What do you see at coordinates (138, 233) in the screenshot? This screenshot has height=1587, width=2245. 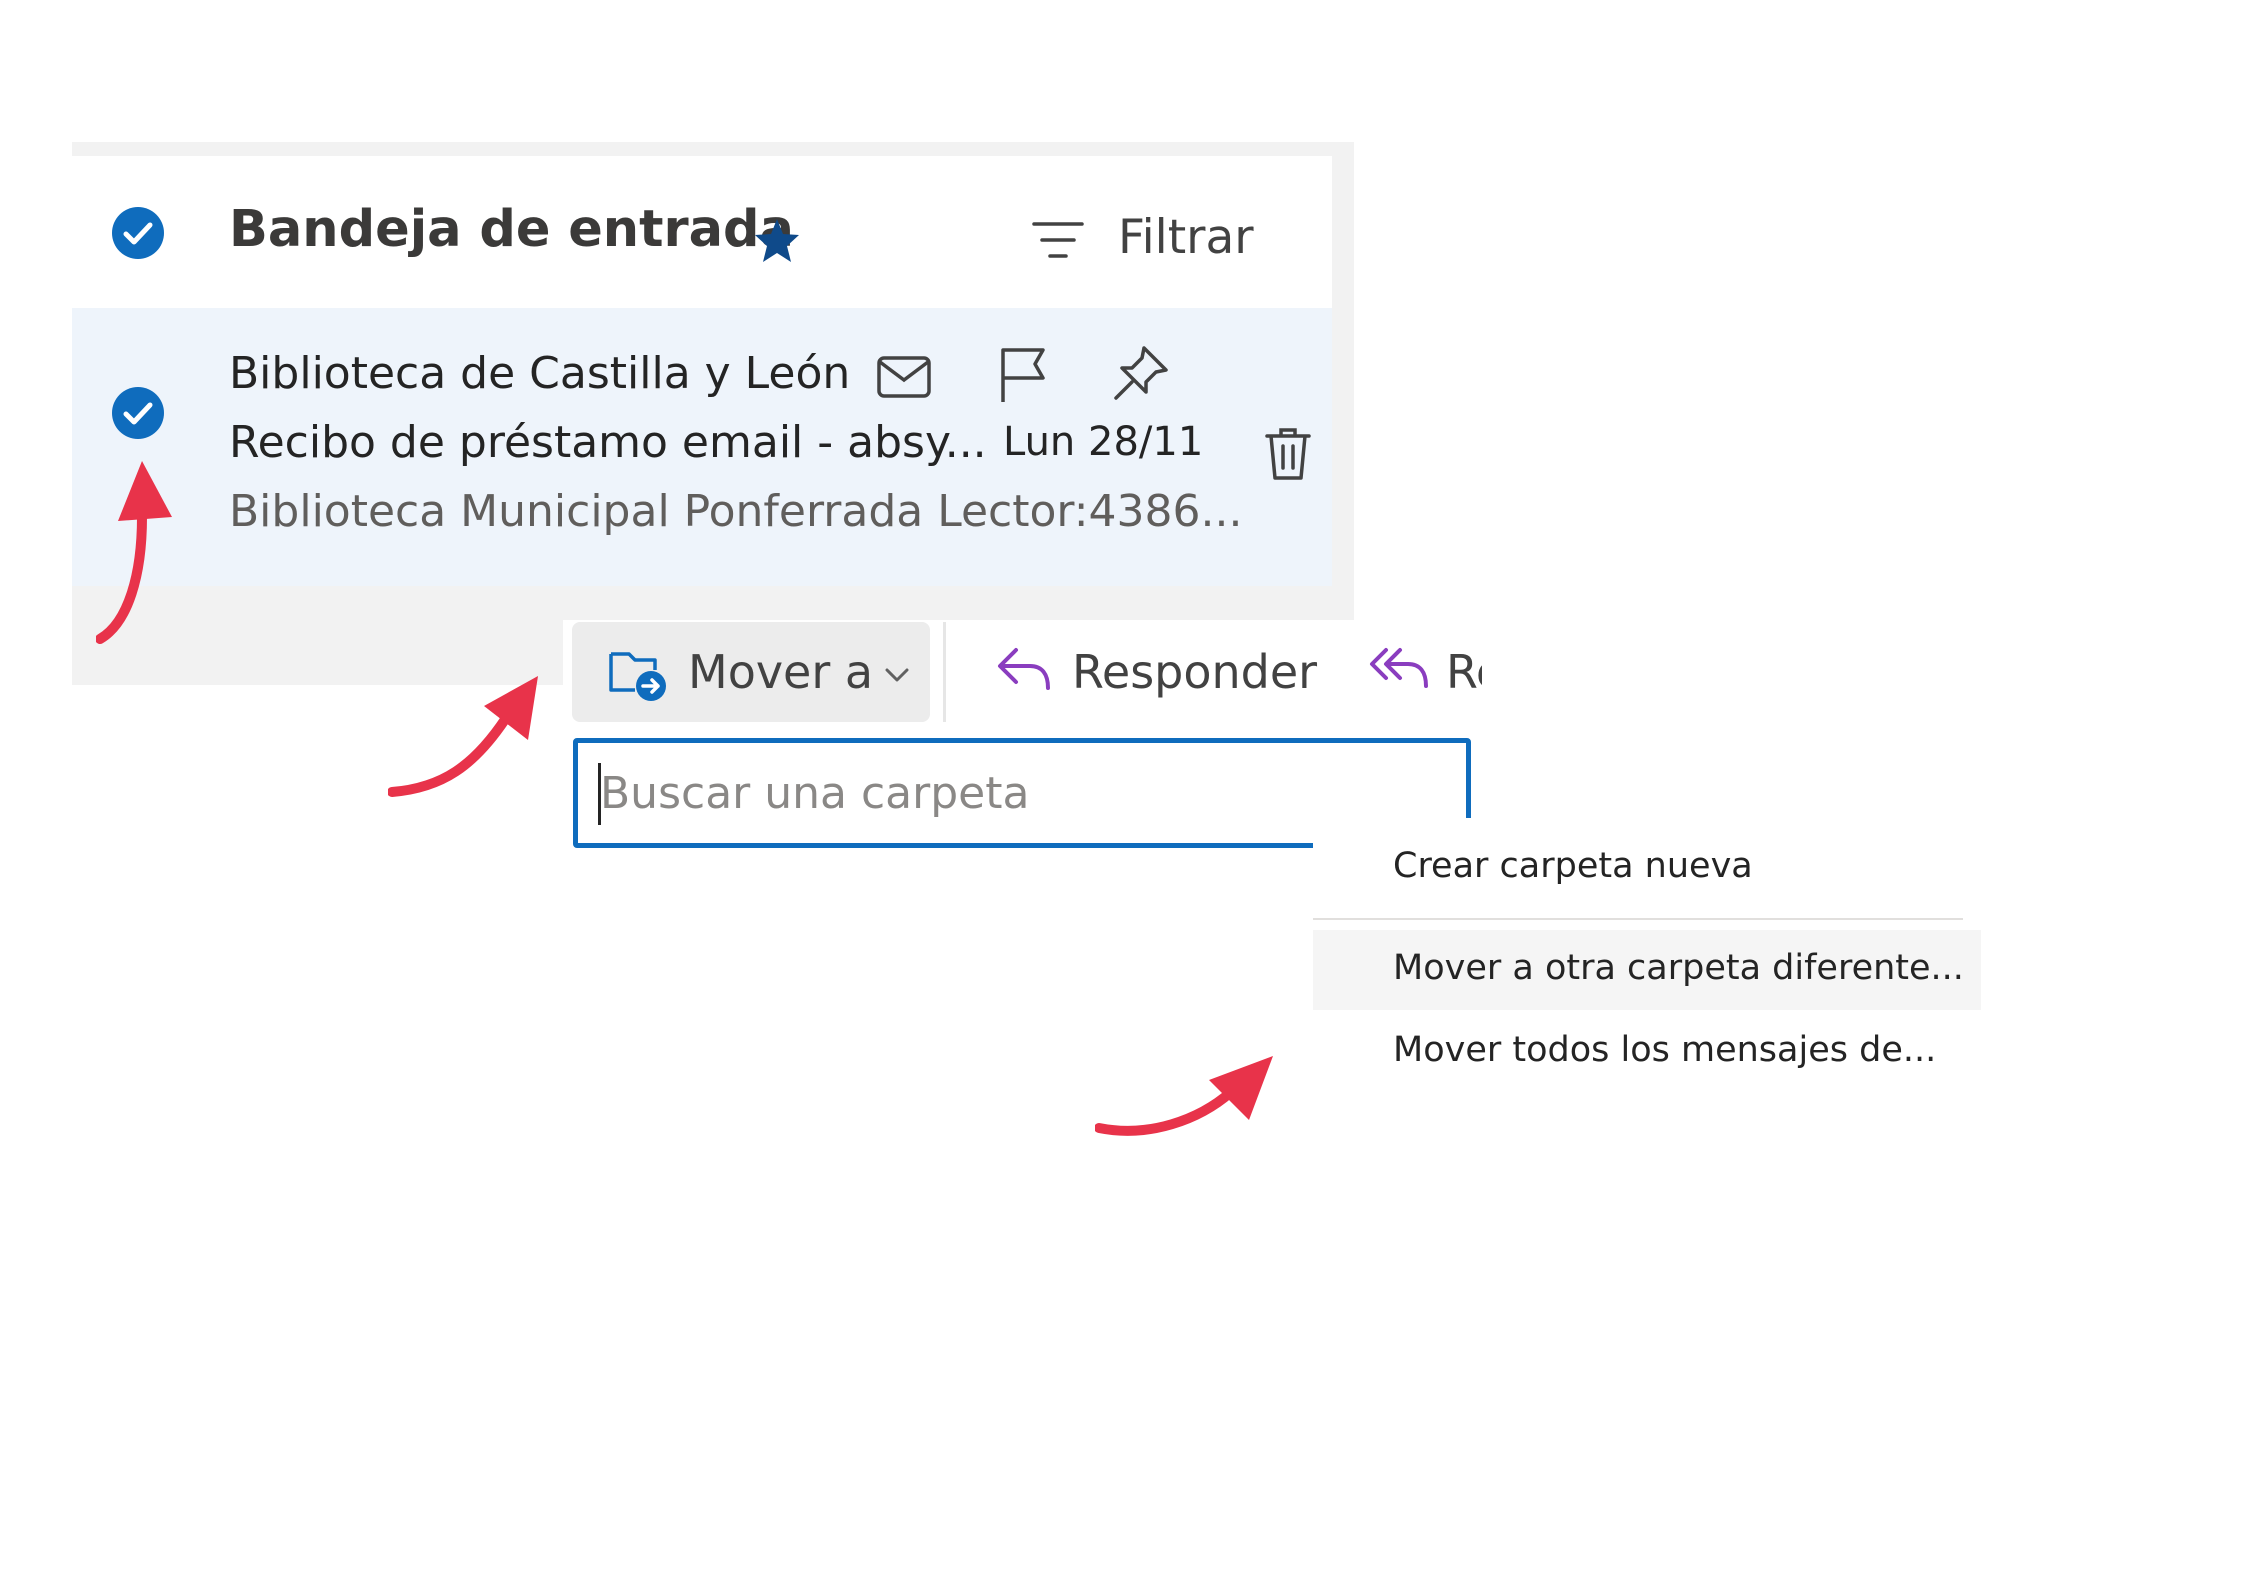 I see `select-all-check-icon` at bounding box center [138, 233].